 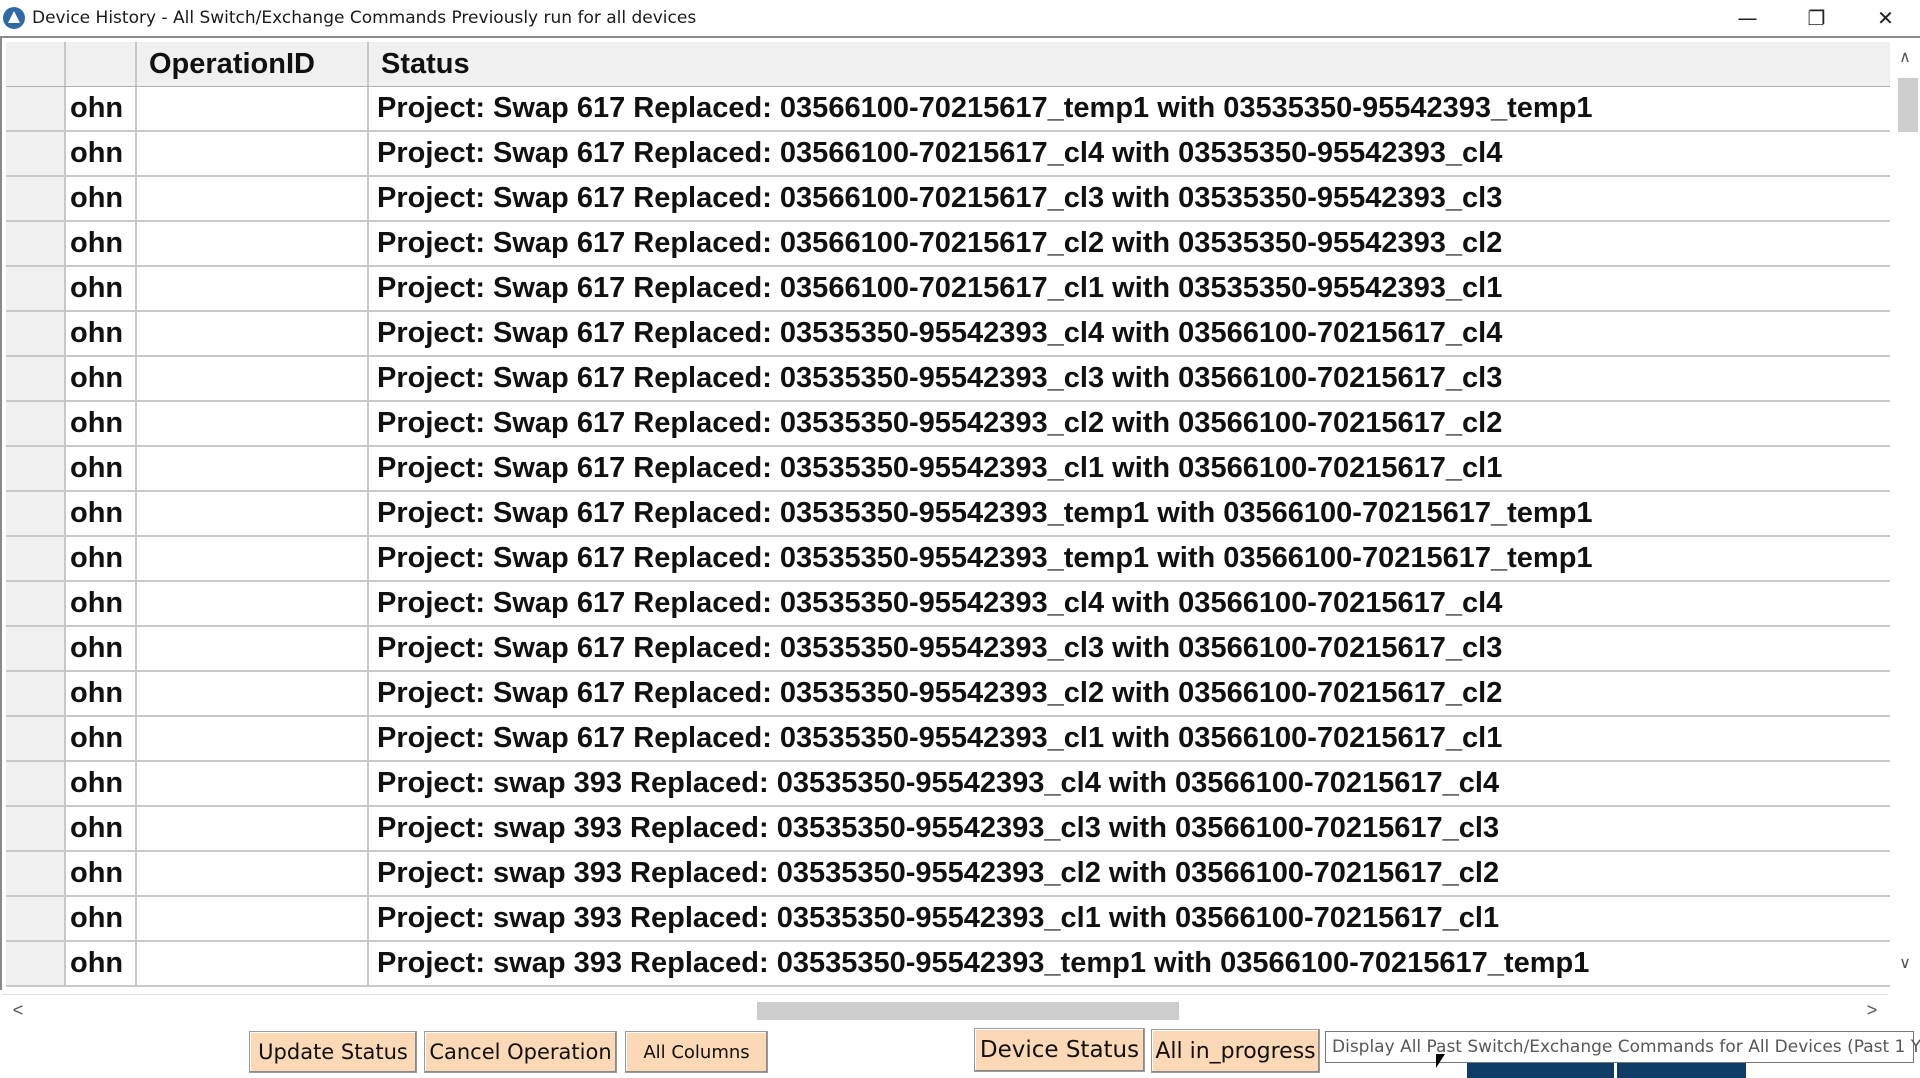 What do you see at coordinates (1235, 1051) in the screenshot?
I see `all-in-progress-button: All in_progress` at bounding box center [1235, 1051].